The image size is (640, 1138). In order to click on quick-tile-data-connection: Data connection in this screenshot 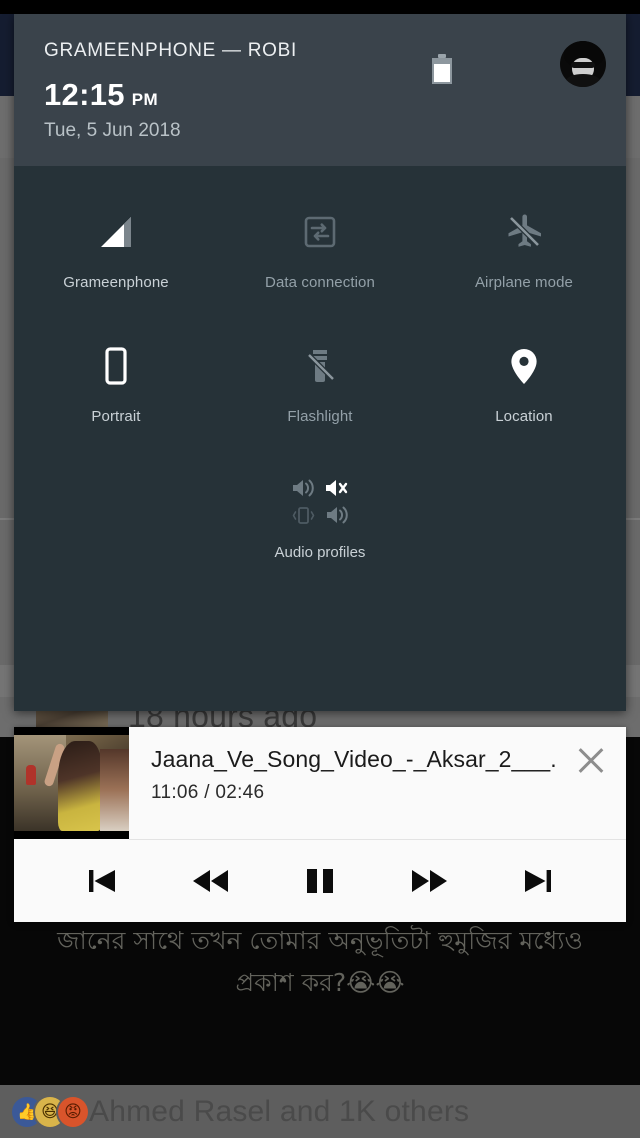, I will do `click(320, 255)`.